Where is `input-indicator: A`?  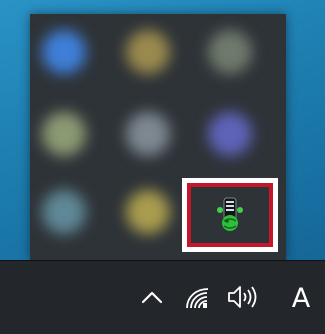
input-indicator: A is located at coordinates (301, 299).